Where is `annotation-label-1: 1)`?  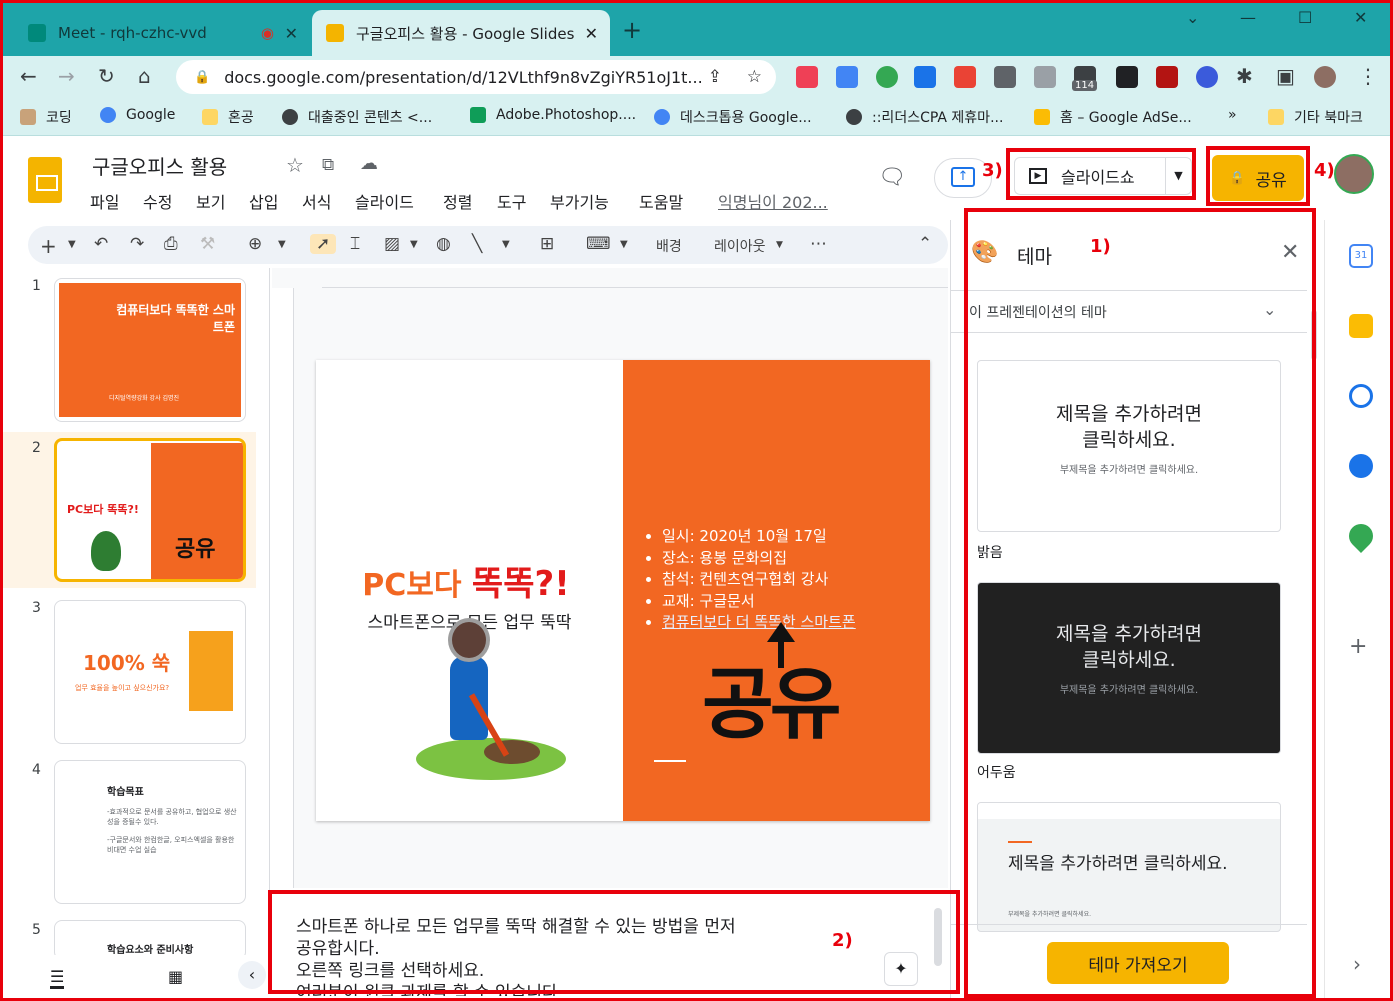
annotation-label-1: 1) is located at coordinates (1100, 246).